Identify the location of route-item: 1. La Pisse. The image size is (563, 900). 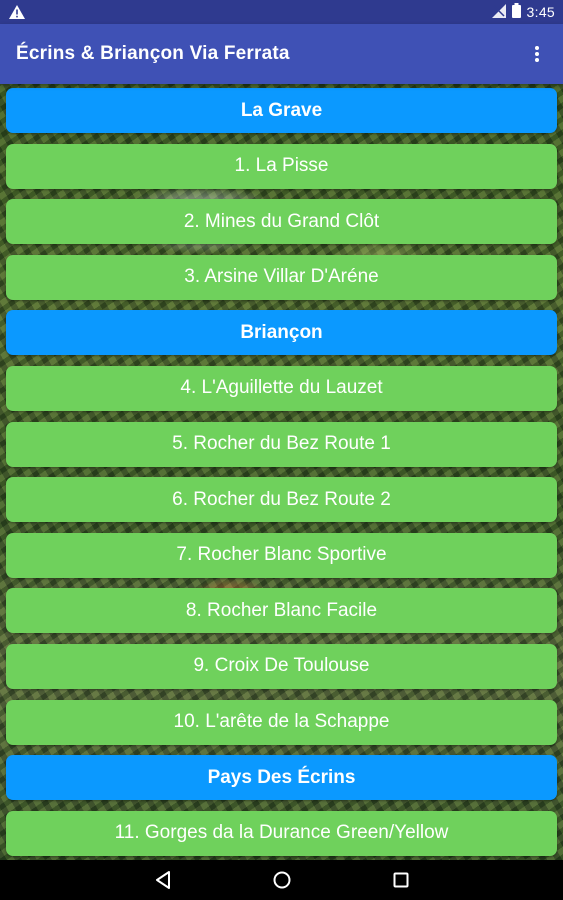
(281, 166).